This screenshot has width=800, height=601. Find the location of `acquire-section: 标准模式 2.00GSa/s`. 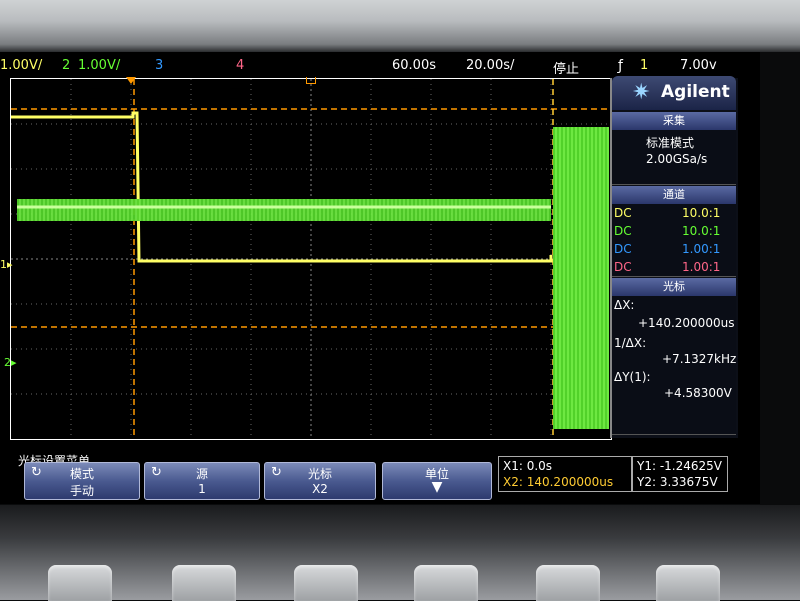

acquire-section: 标准模式 2.00GSa/s is located at coordinates (674, 157).